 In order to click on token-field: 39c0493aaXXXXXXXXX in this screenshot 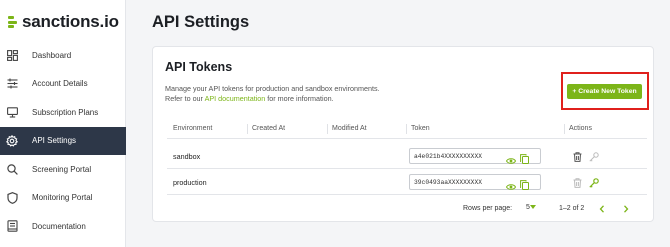, I will do `click(475, 182)`.